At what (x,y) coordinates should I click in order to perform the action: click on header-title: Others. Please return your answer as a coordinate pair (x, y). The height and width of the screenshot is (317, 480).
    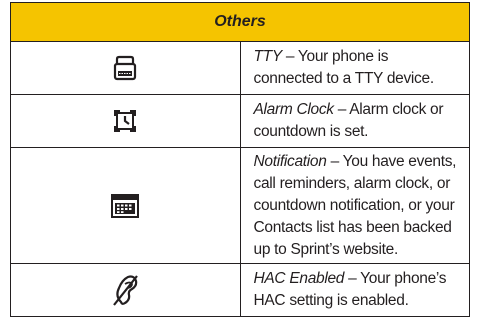
    Looking at the image, I should click on (240, 21).